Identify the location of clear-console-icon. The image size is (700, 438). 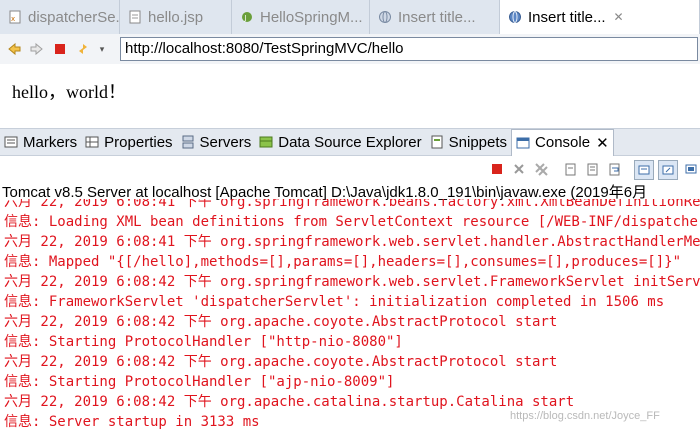
(571, 169).